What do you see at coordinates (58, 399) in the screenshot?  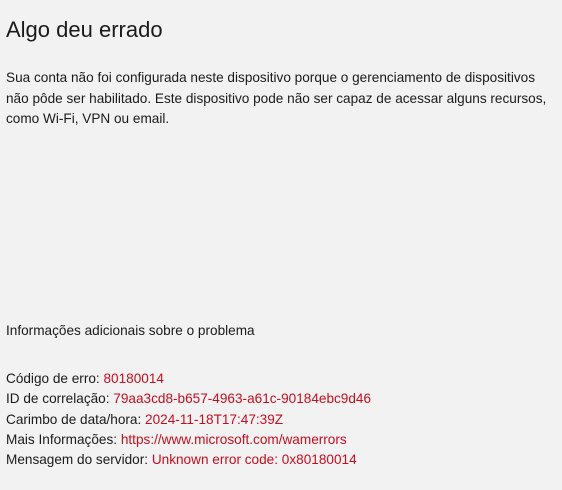 I see `correlation-id-label: ID de correlação:` at bounding box center [58, 399].